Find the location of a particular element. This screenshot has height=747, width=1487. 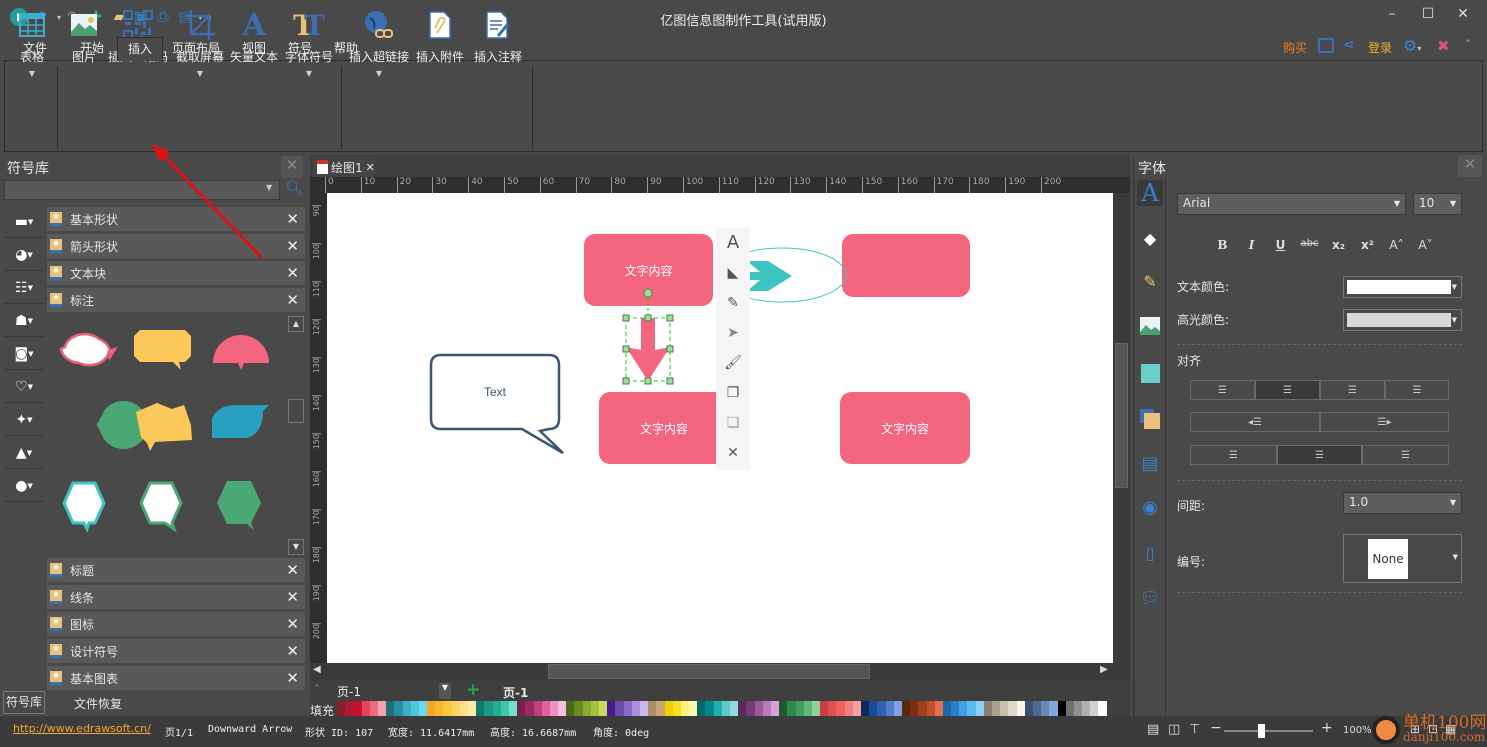

zoom-slider-thumb is located at coordinates (1262, 731).